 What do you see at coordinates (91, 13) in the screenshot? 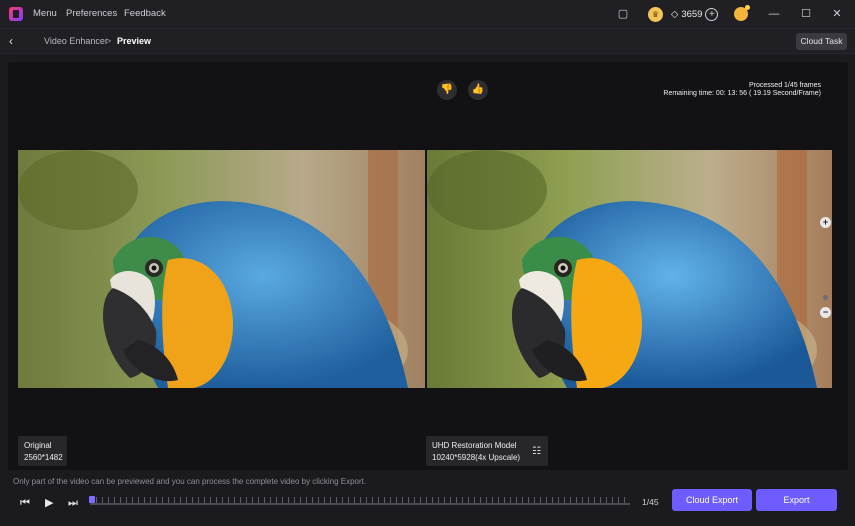
I see `menu-preferences: Preferences` at bounding box center [91, 13].